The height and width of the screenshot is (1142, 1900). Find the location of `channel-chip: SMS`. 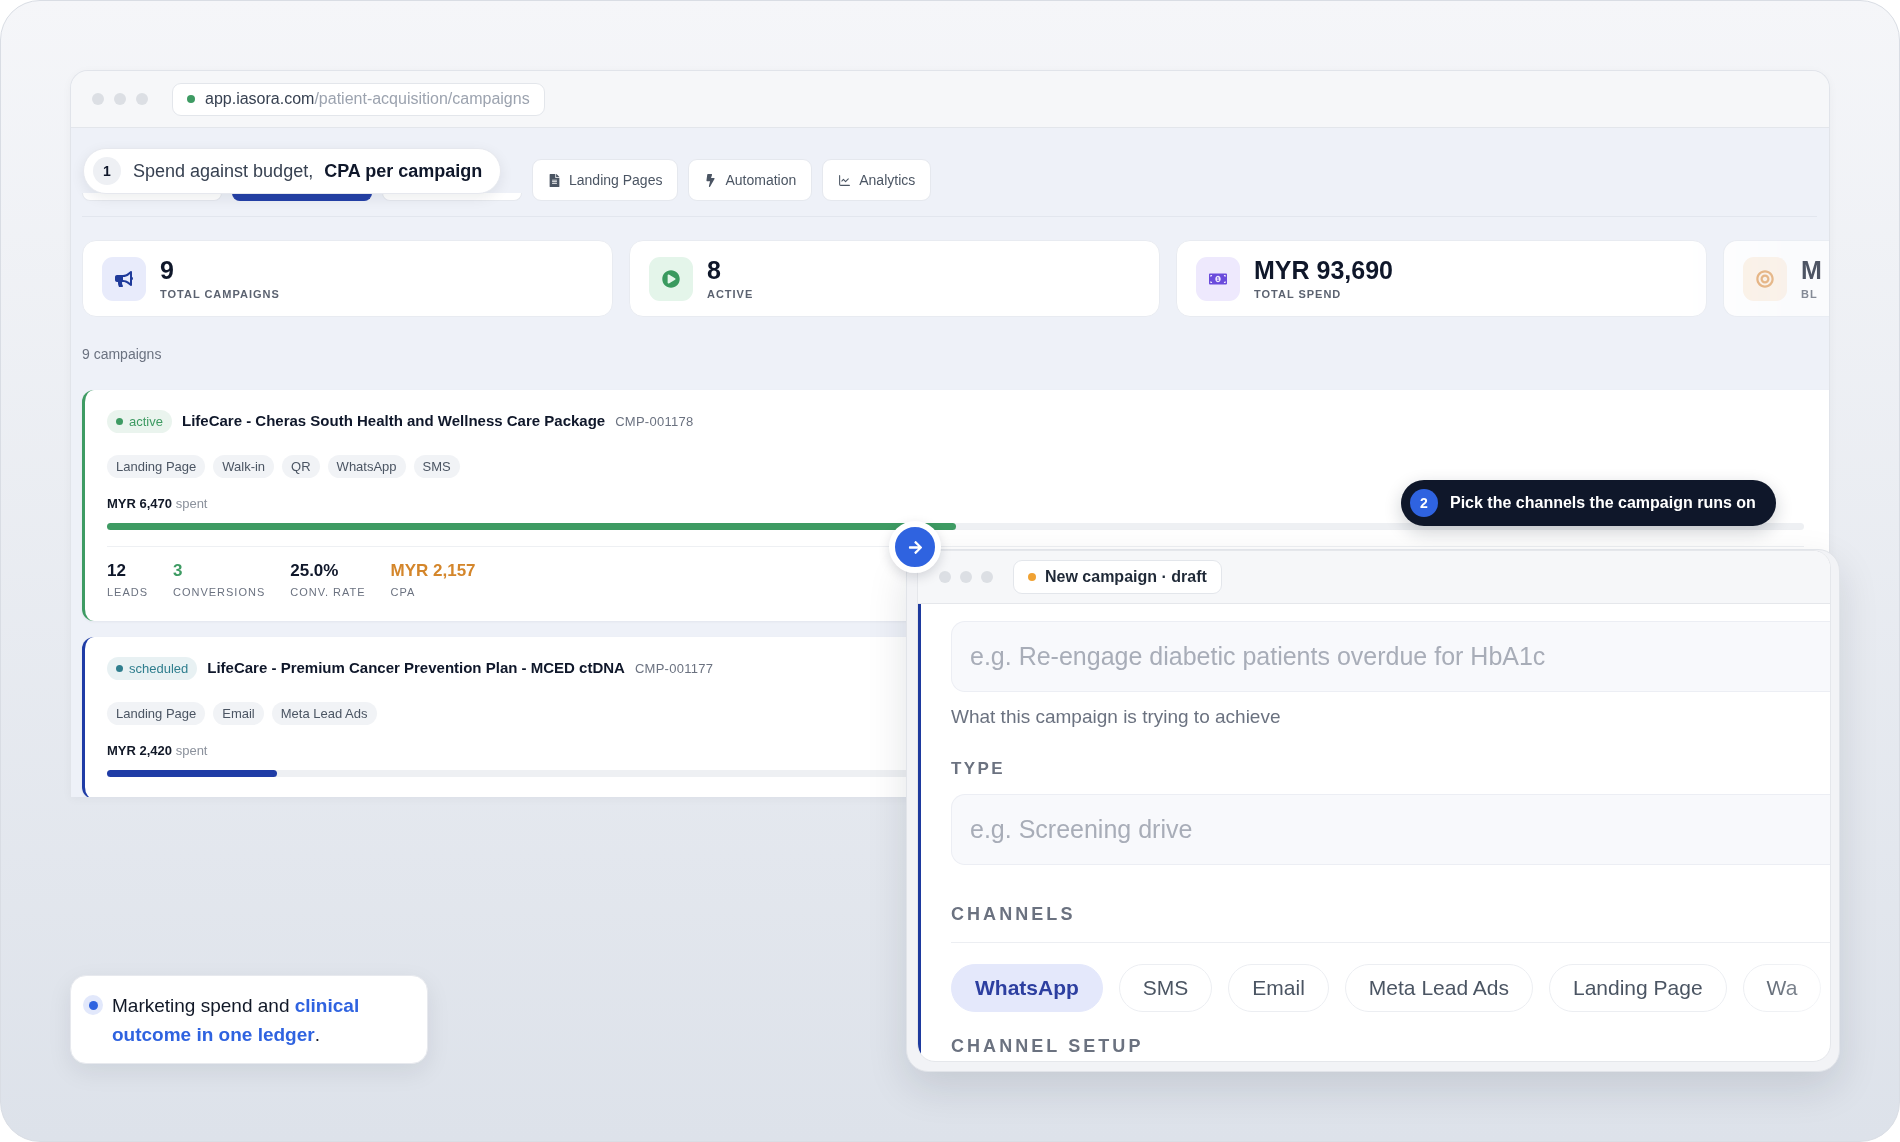

channel-chip: SMS is located at coordinates (1165, 988).